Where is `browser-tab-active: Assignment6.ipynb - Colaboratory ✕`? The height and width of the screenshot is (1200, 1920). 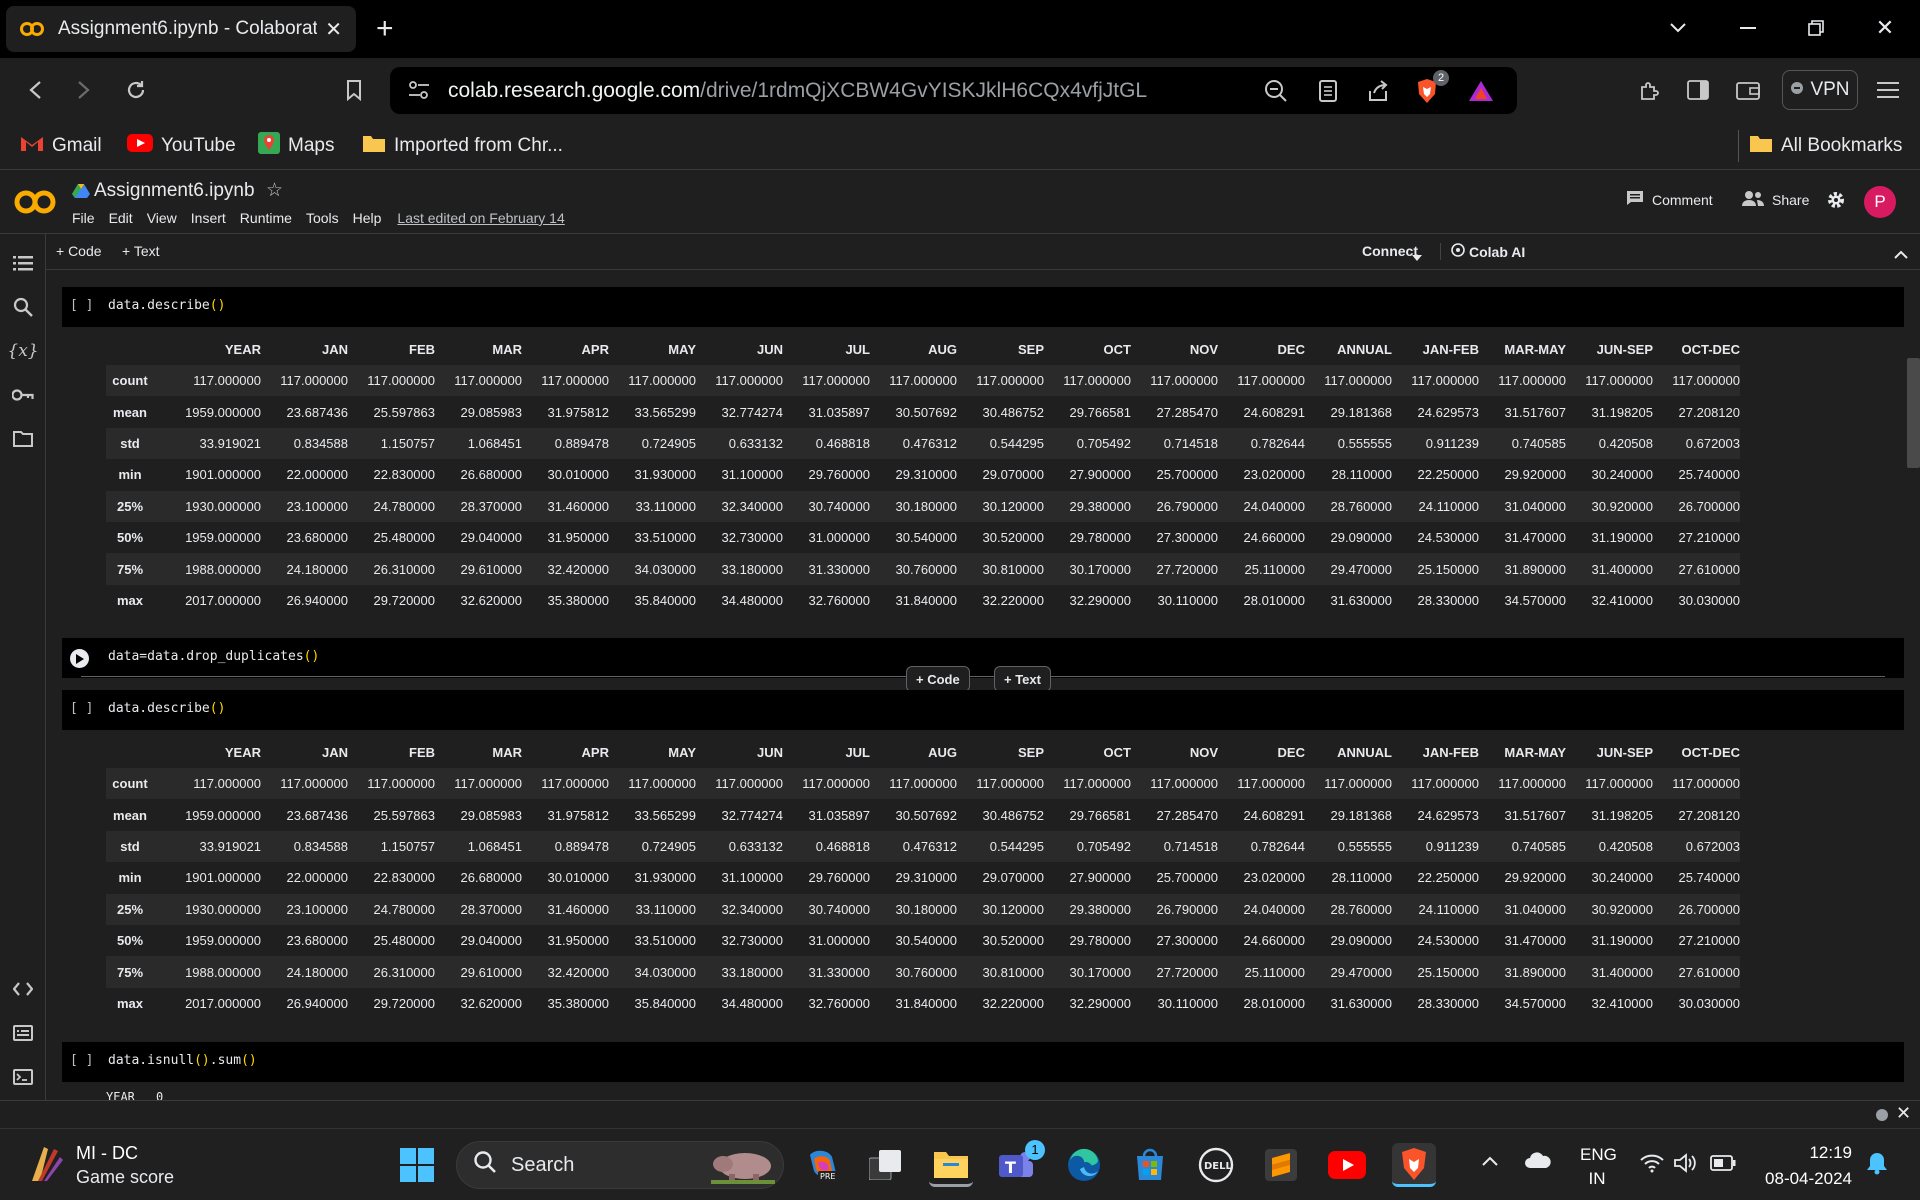 browser-tab-active: Assignment6.ipynb - Colaboratory ✕ is located at coordinates (181, 29).